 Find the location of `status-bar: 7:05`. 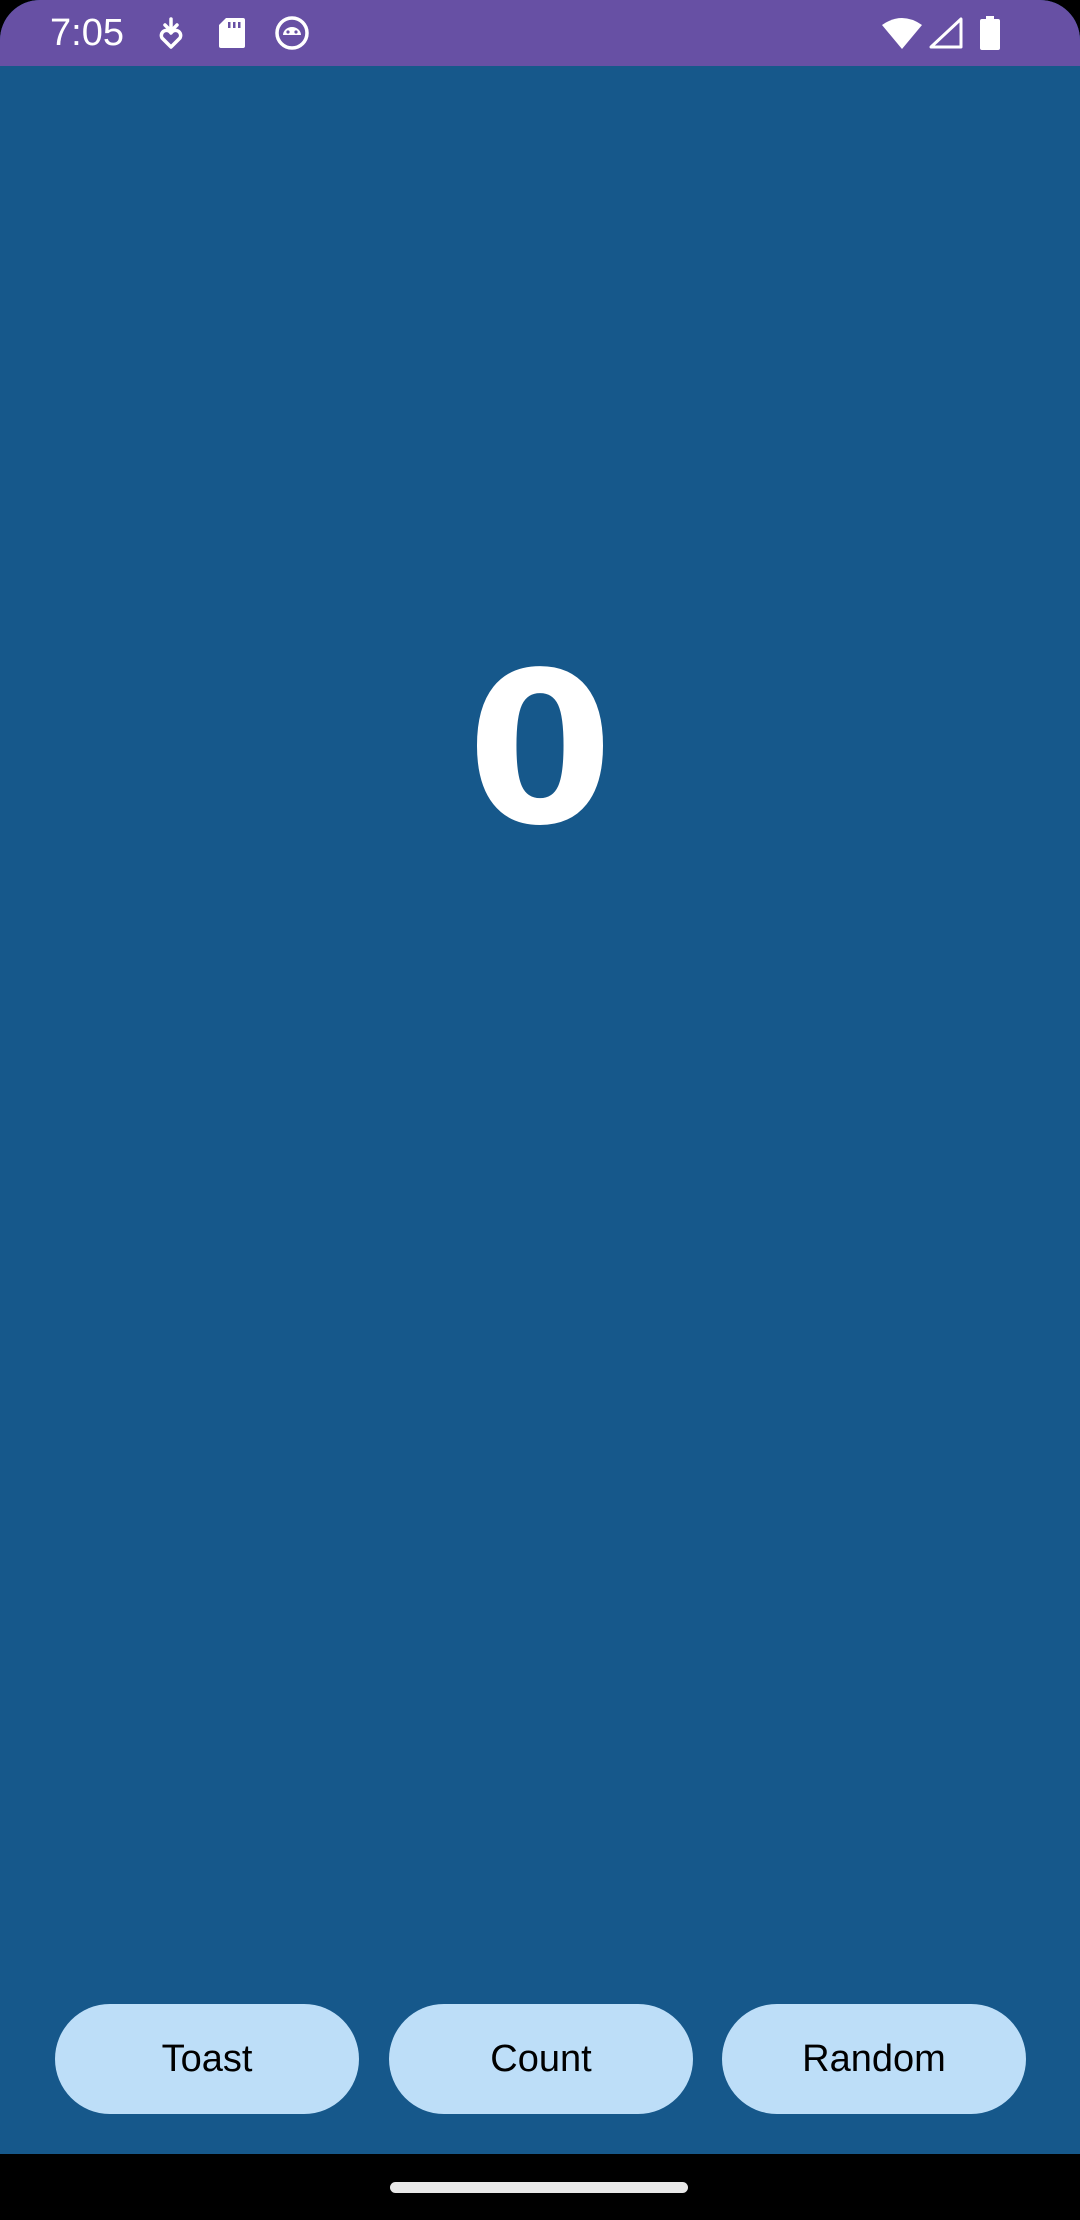

status-bar: 7:05 is located at coordinates (540, 33).